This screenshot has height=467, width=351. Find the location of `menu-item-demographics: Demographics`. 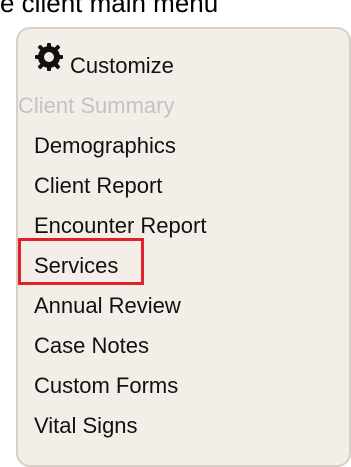

menu-item-demographics: Demographics is located at coordinates (105, 146).